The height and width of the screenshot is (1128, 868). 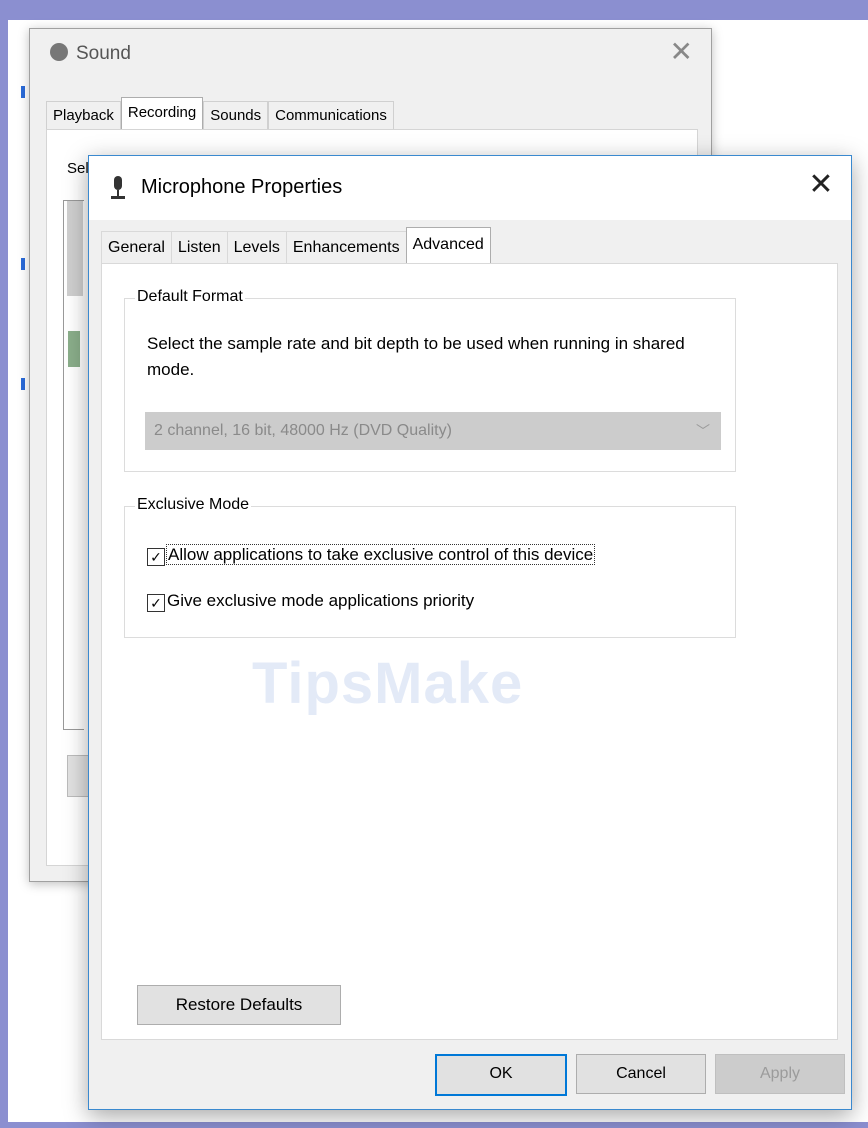 What do you see at coordinates (242, 187) in the screenshot?
I see `dialog-title: Microphone Properties` at bounding box center [242, 187].